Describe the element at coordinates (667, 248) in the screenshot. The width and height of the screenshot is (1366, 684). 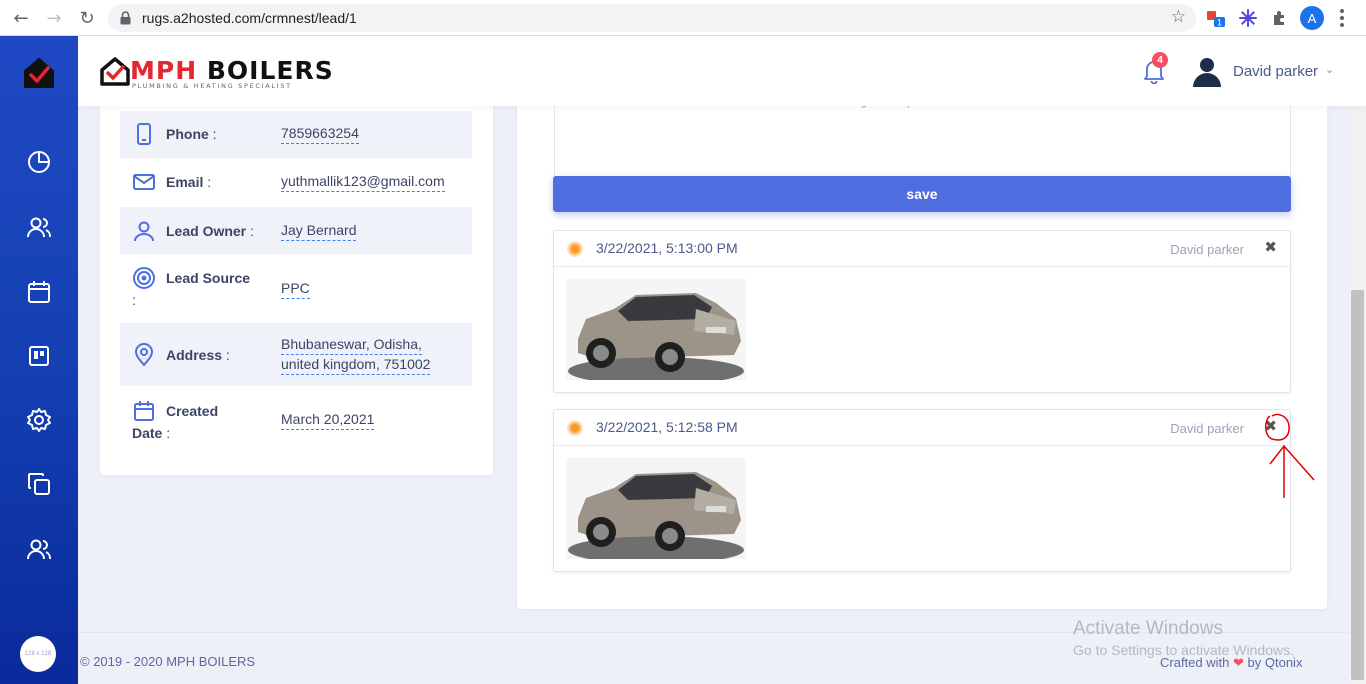
I see `note-date: 3/22/2021, 5:13:00 PM` at that location.